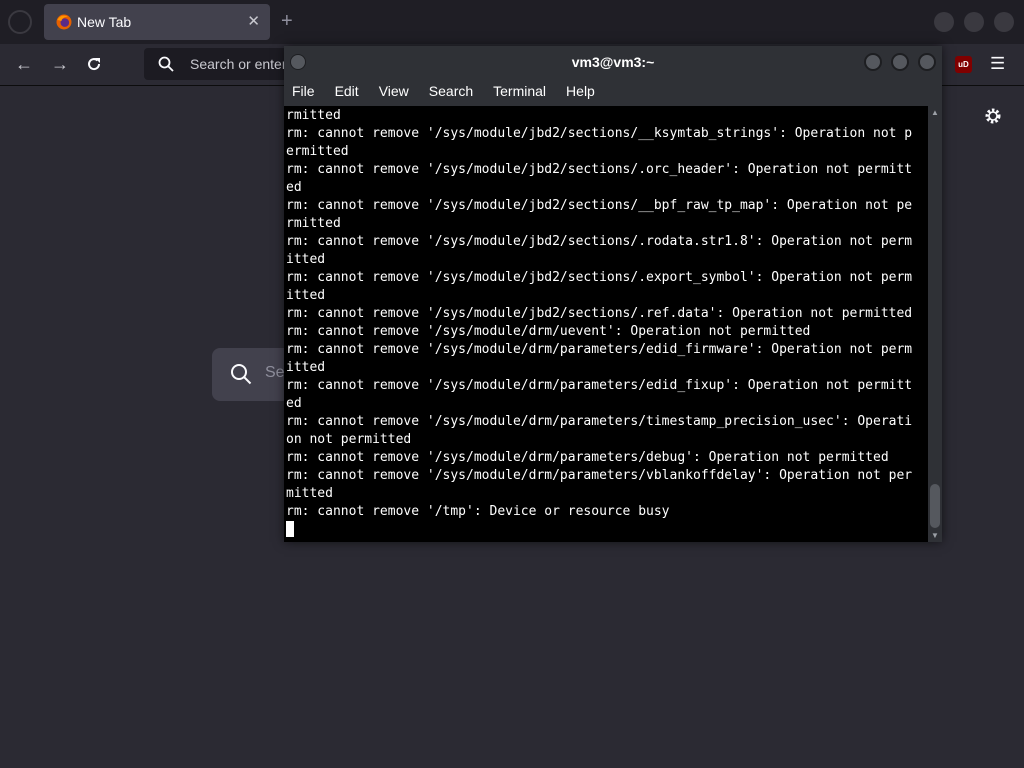 The image size is (1024, 768). Describe the element at coordinates (935, 506) in the screenshot. I see `scrollbar-thumb` at that location.